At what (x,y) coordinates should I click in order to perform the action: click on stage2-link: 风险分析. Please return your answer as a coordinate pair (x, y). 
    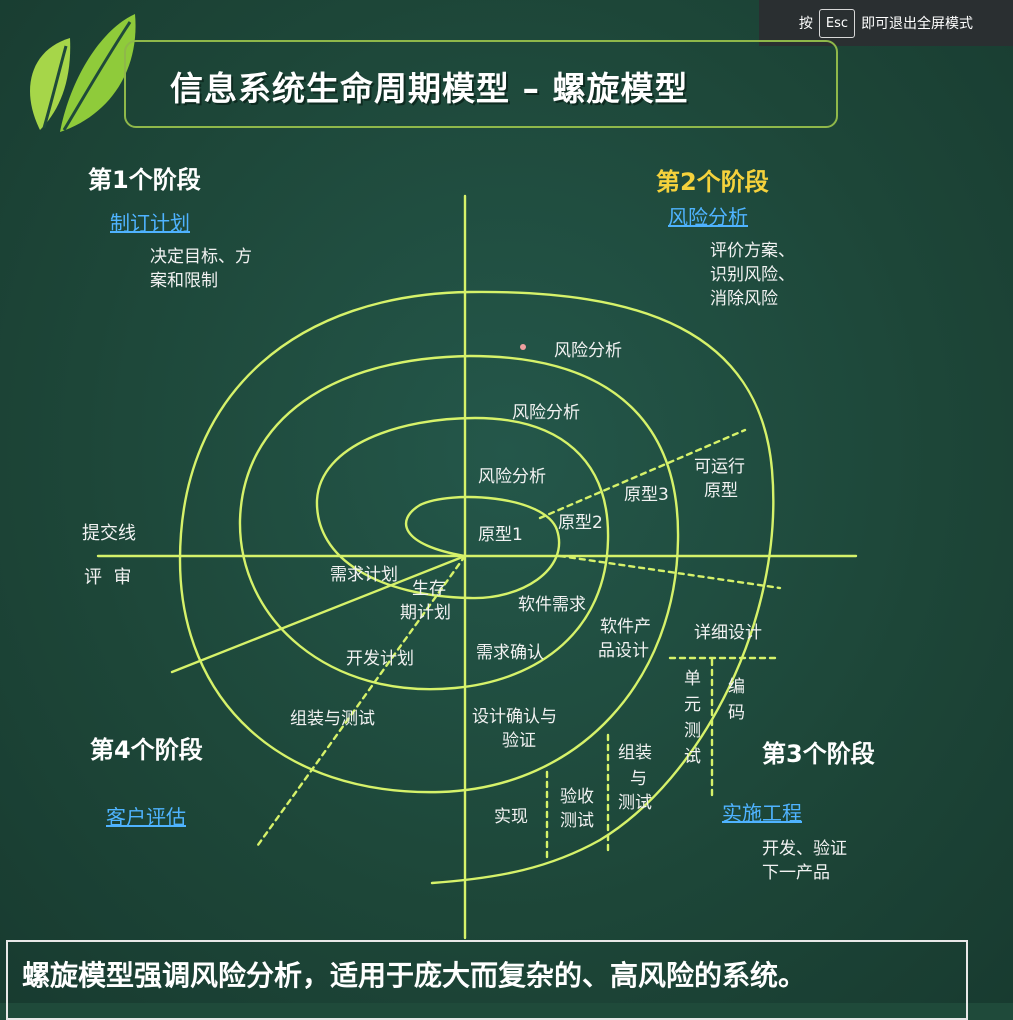
    Looking at the image, I should click on (708, 217).